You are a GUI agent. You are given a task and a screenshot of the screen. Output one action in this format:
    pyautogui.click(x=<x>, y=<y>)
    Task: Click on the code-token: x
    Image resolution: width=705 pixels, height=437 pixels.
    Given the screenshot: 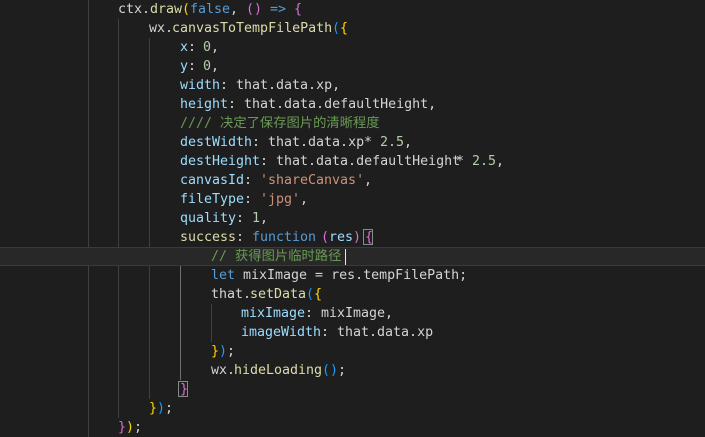 What is the action you would take?
    pyautogui.click(x=184, y=47)
    